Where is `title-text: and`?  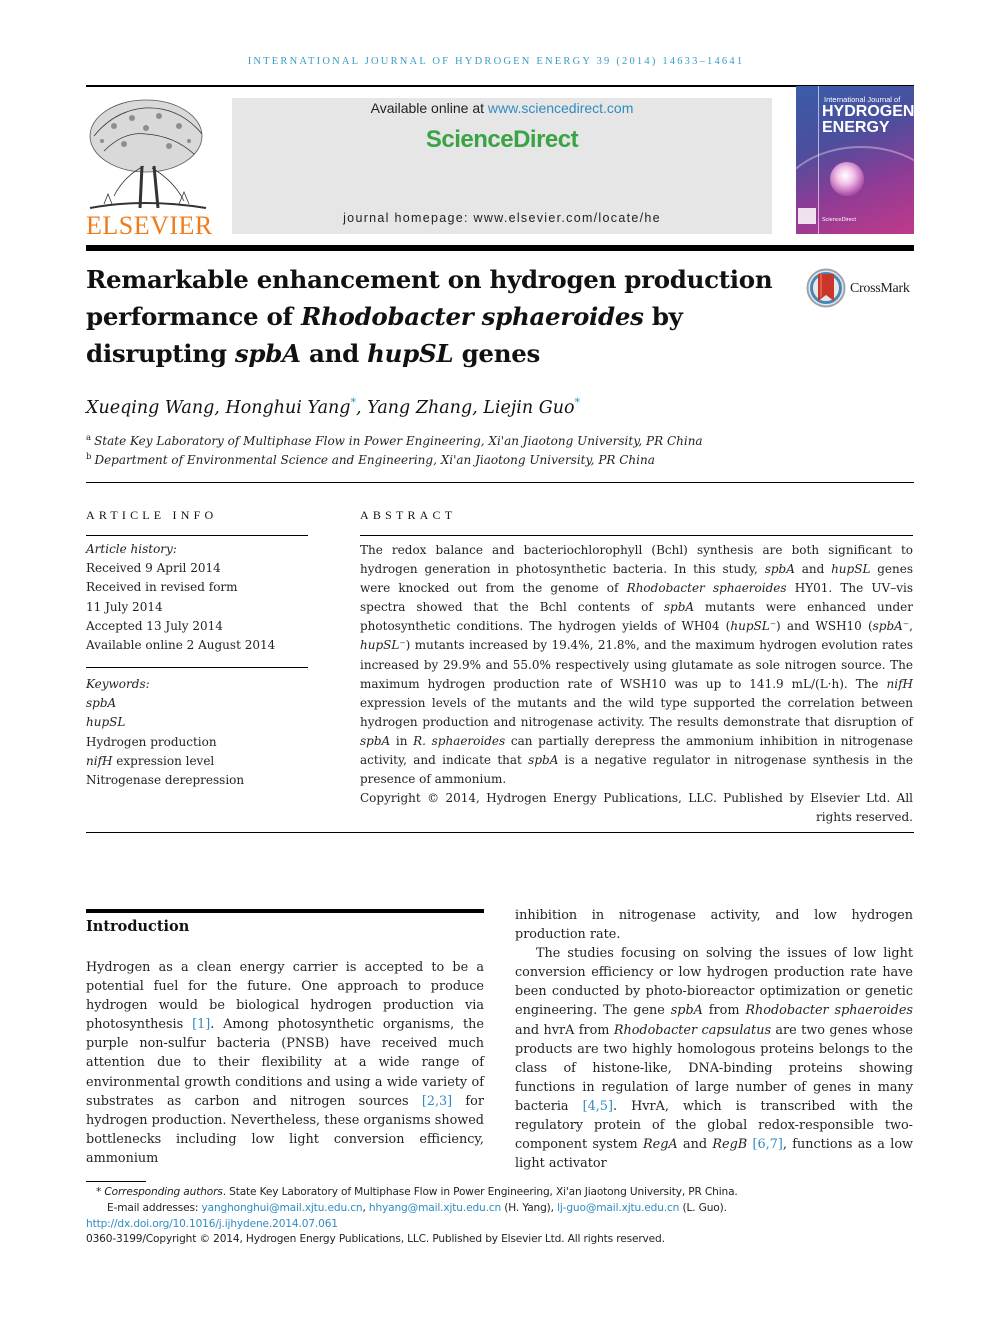 title-text: and is located at coordinates (334, 353).